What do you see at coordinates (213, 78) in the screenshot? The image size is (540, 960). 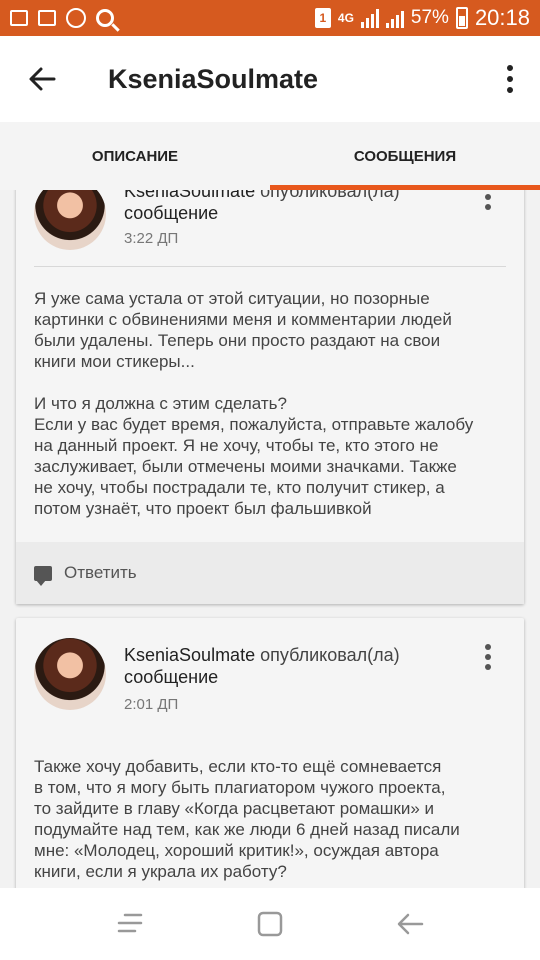 I see `page-title: KseniaSoulmate` at bounding box center [213, 78].